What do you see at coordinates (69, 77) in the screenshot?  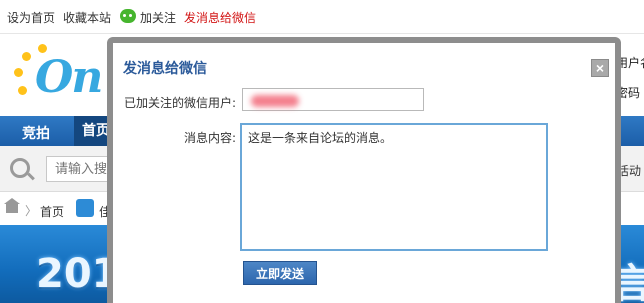 I see `logo-text: On` at bounding box center [69, 77].